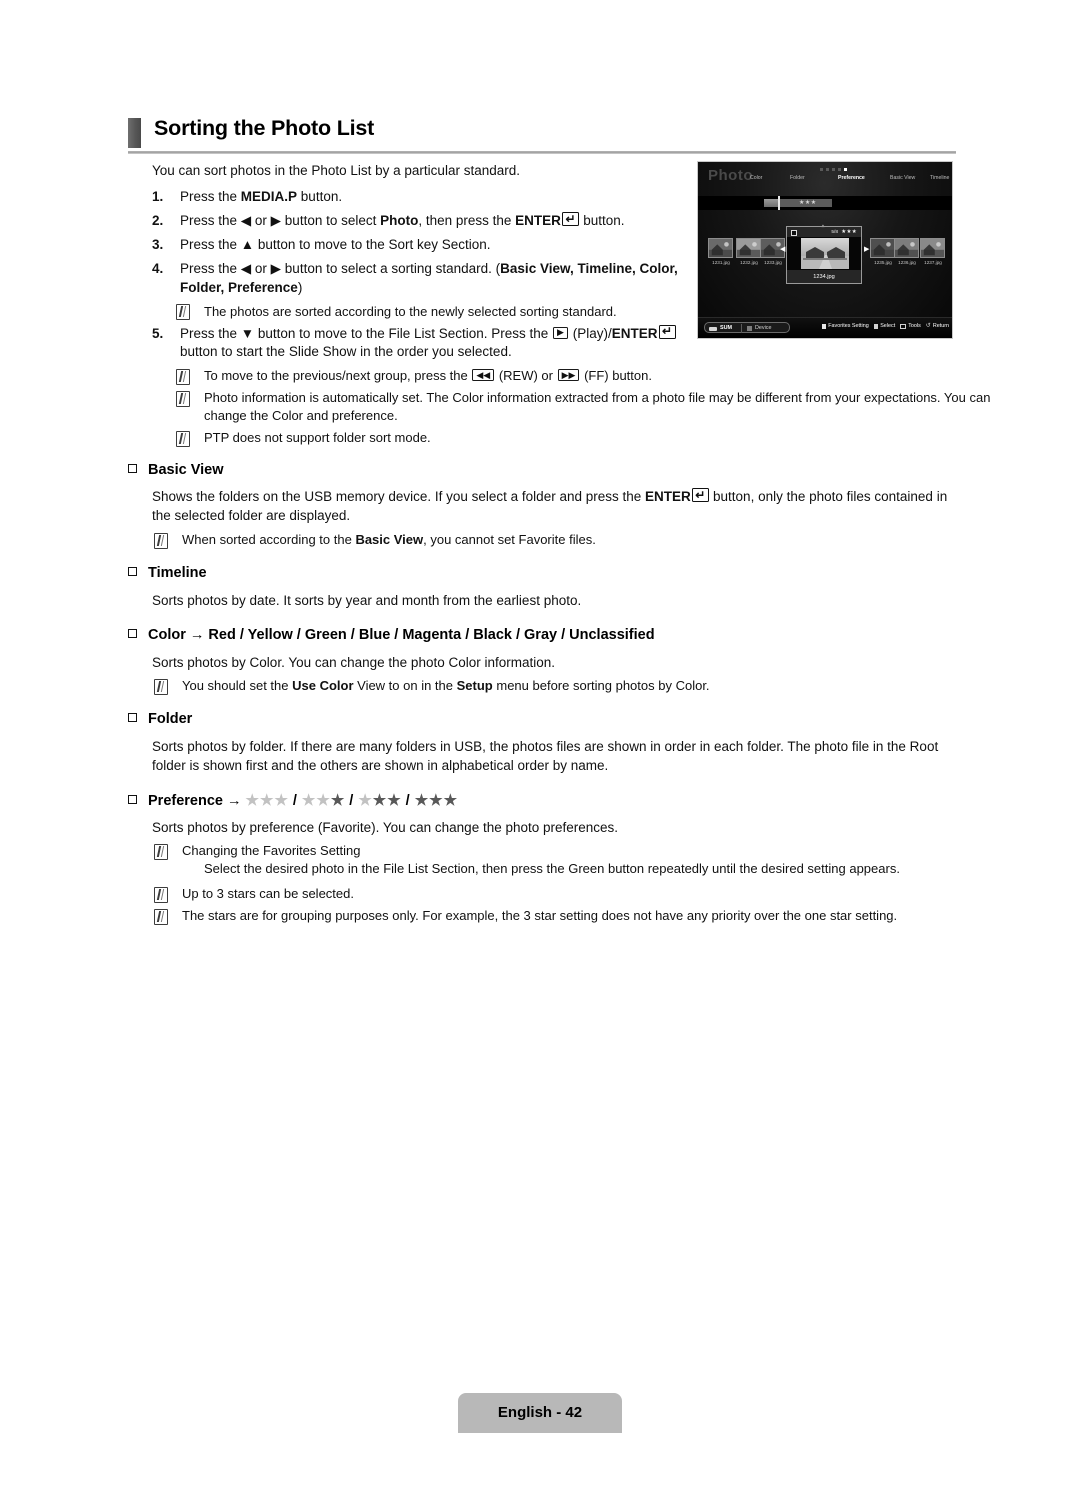 Image resolution: width=1080 pixels, height=1488 pixels. I want to click on tv-menu-item-folder: Folder, so click(797, 178).